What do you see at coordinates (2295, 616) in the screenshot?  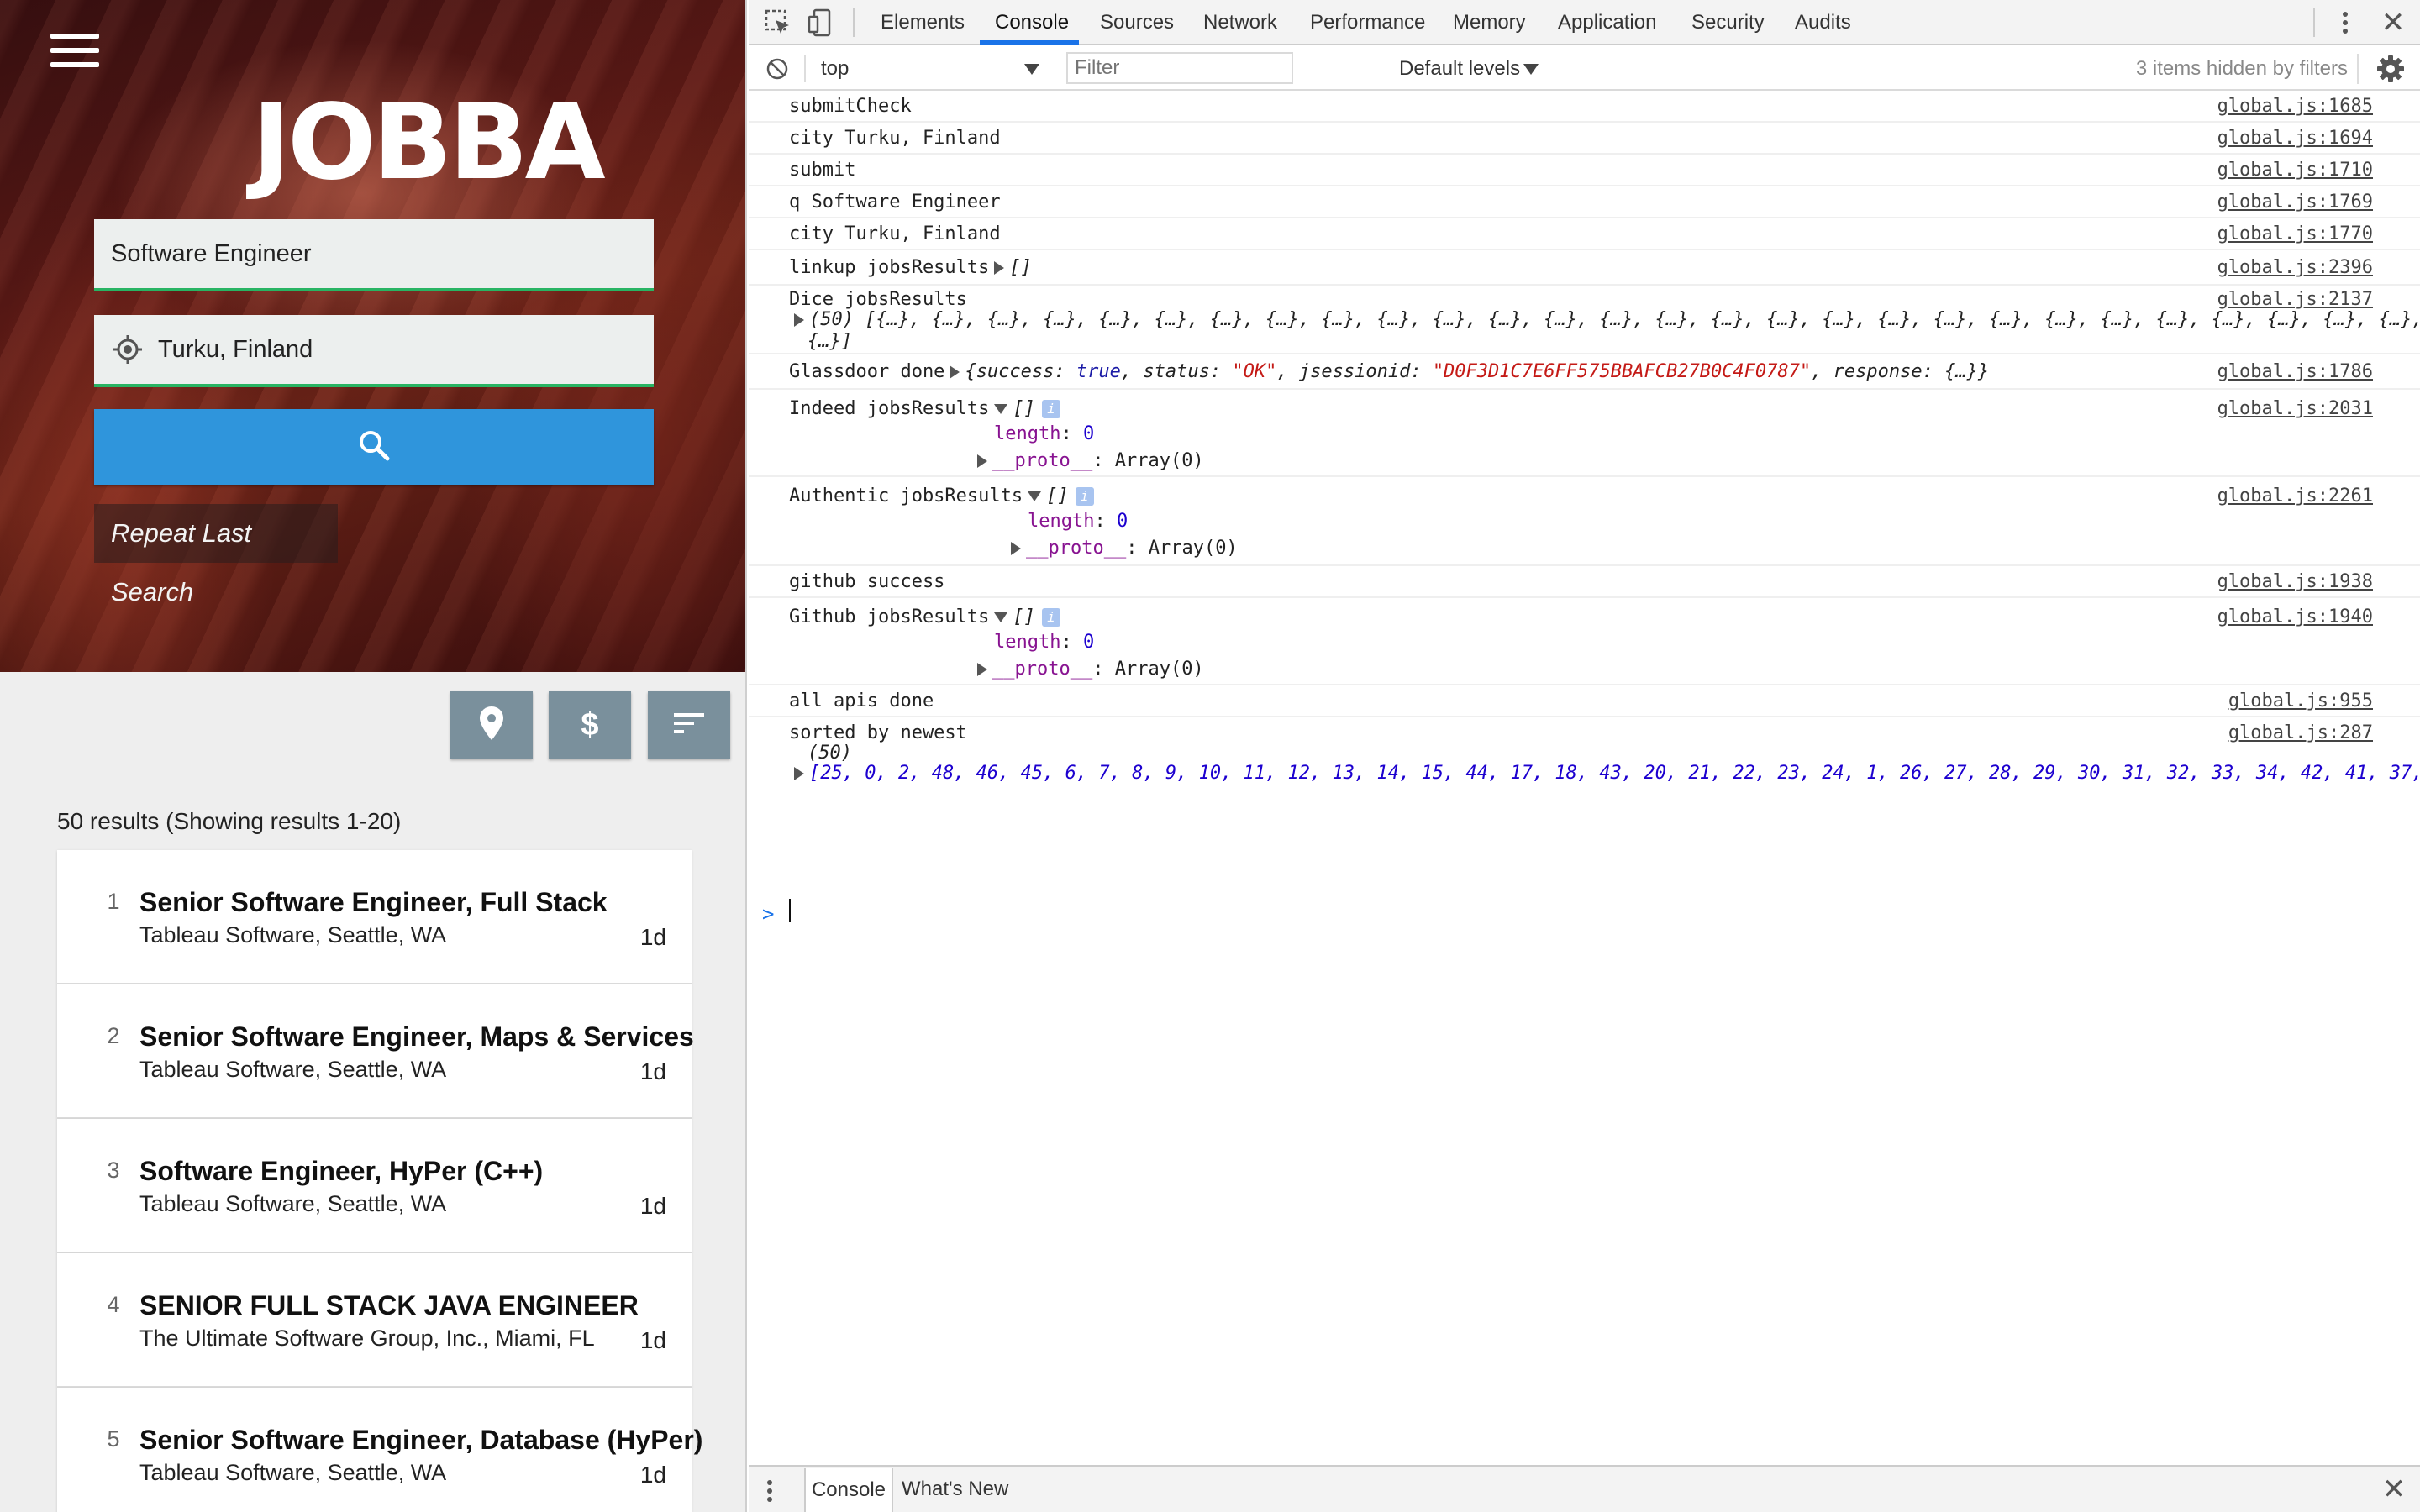 I see `source-link: global.js:1940` at bounding box center [2295, 616].